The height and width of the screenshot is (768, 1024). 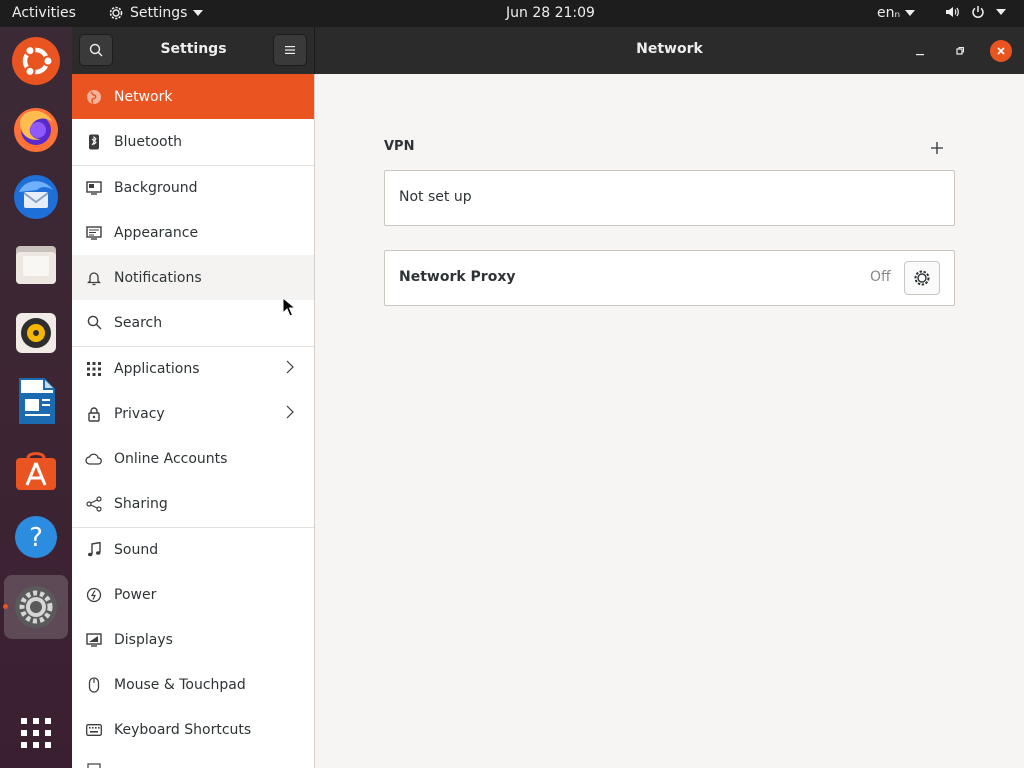 I want to click on clock: Jun 28 21:09, so click(x=550, y=13).